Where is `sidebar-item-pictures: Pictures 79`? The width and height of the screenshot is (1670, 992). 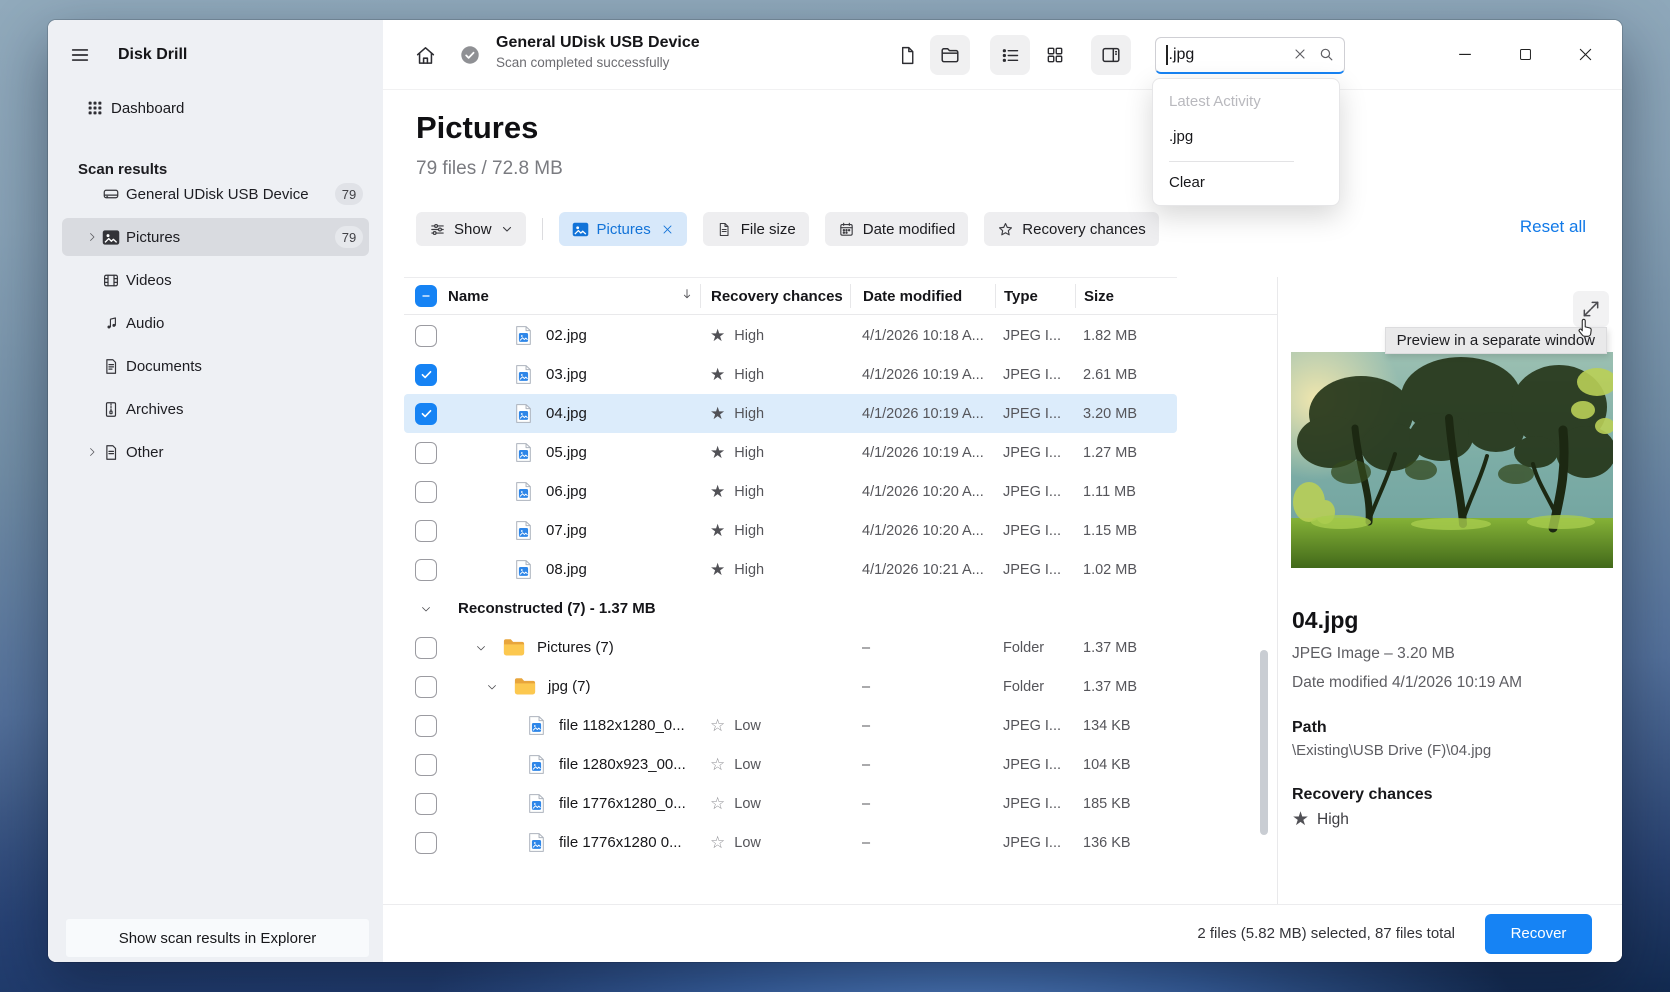
sidebar-item-pictures: Pictures 79 is located at coordinates (215, 237).